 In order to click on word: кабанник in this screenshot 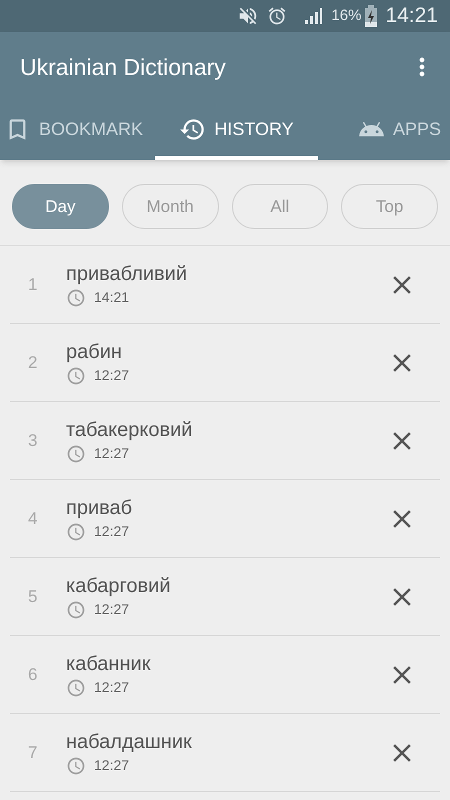, I will do `click(109, 664)`.